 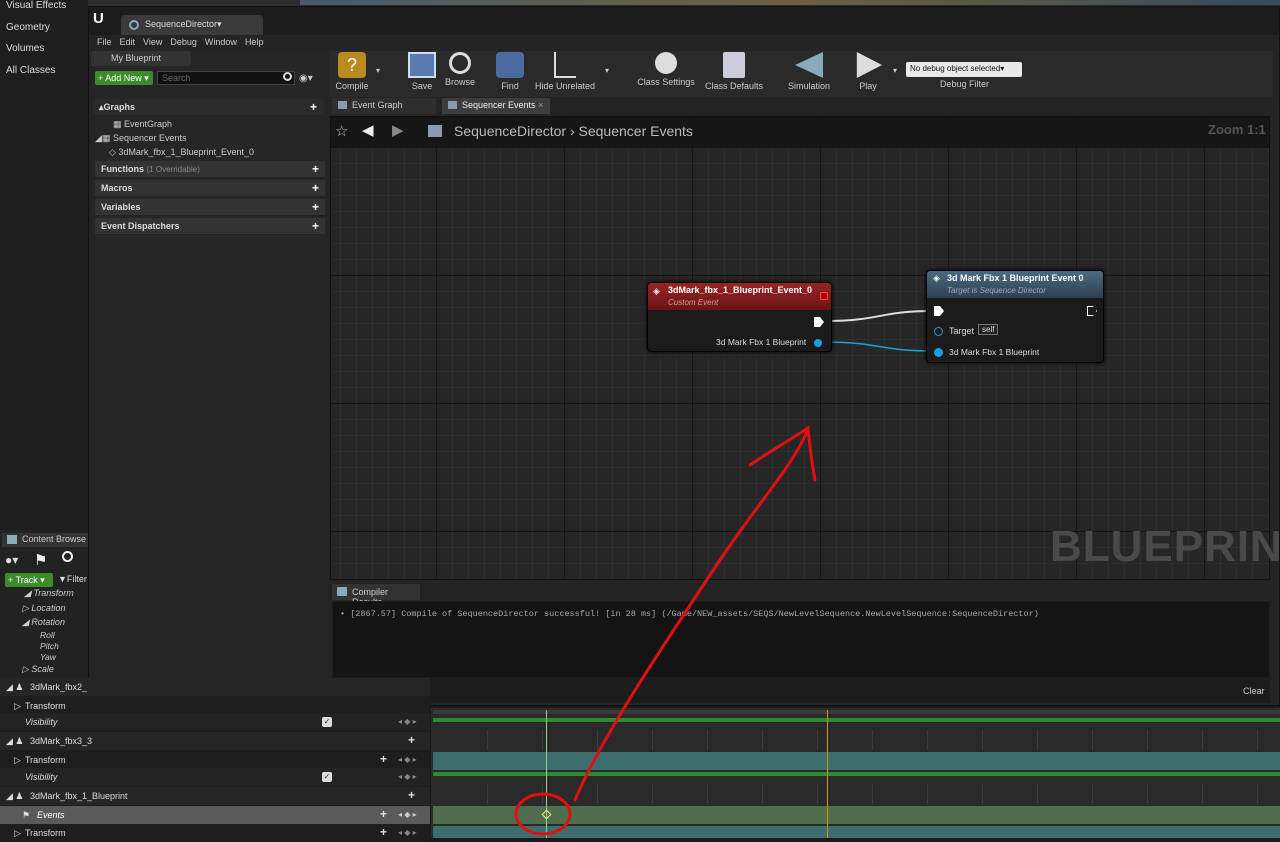 I want to click on annotation-circle, so click(x=543, y=814).